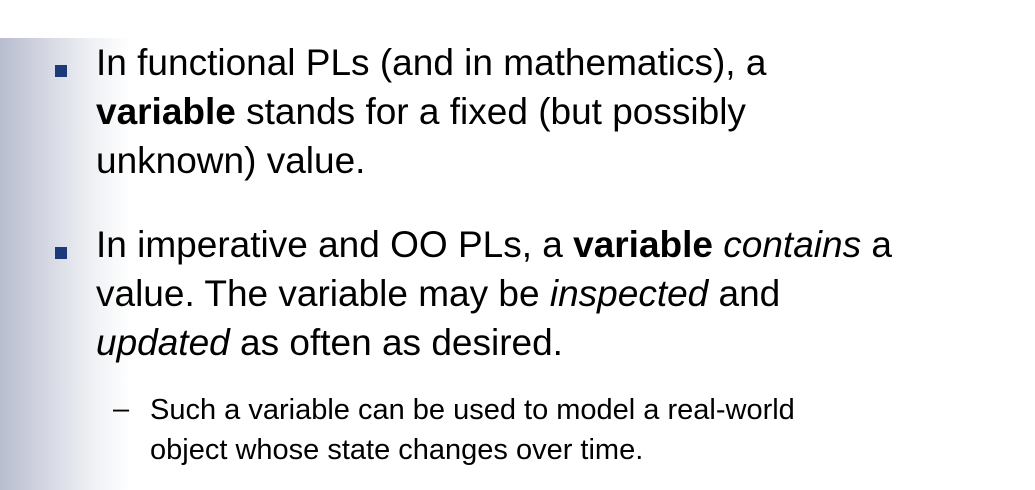 This screenshot has width=1035, height=490. I want to click on italic-term: updated, so click(163, 342).